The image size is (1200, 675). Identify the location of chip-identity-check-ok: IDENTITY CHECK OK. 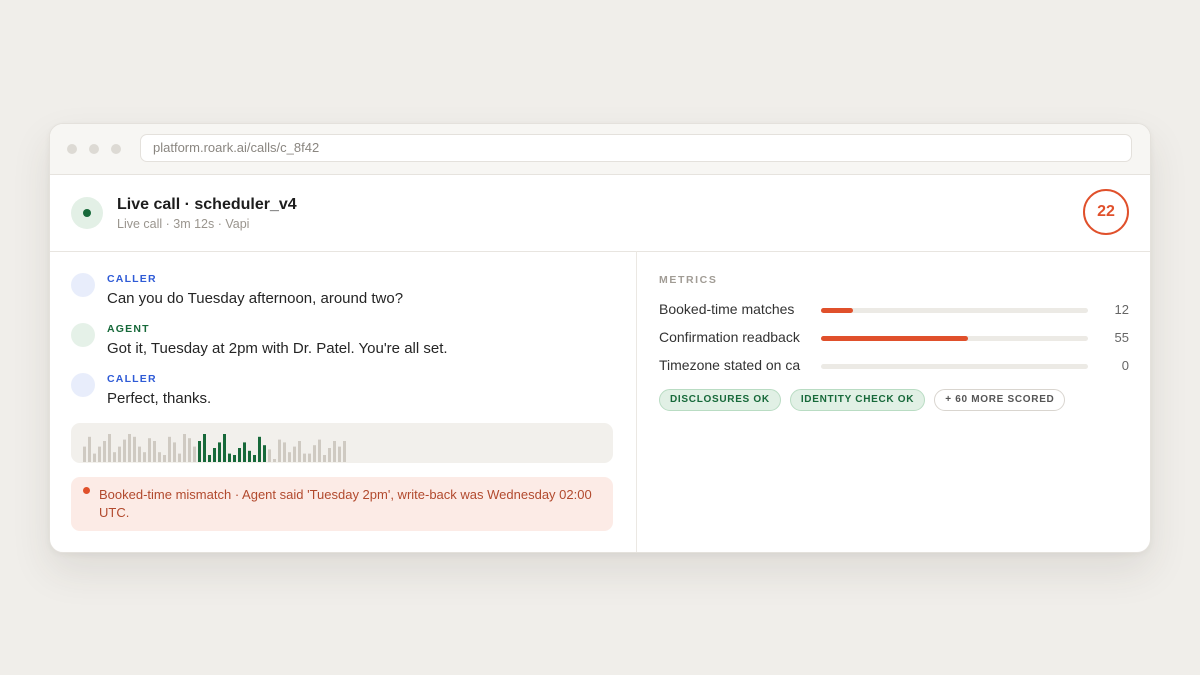
(857, 400).